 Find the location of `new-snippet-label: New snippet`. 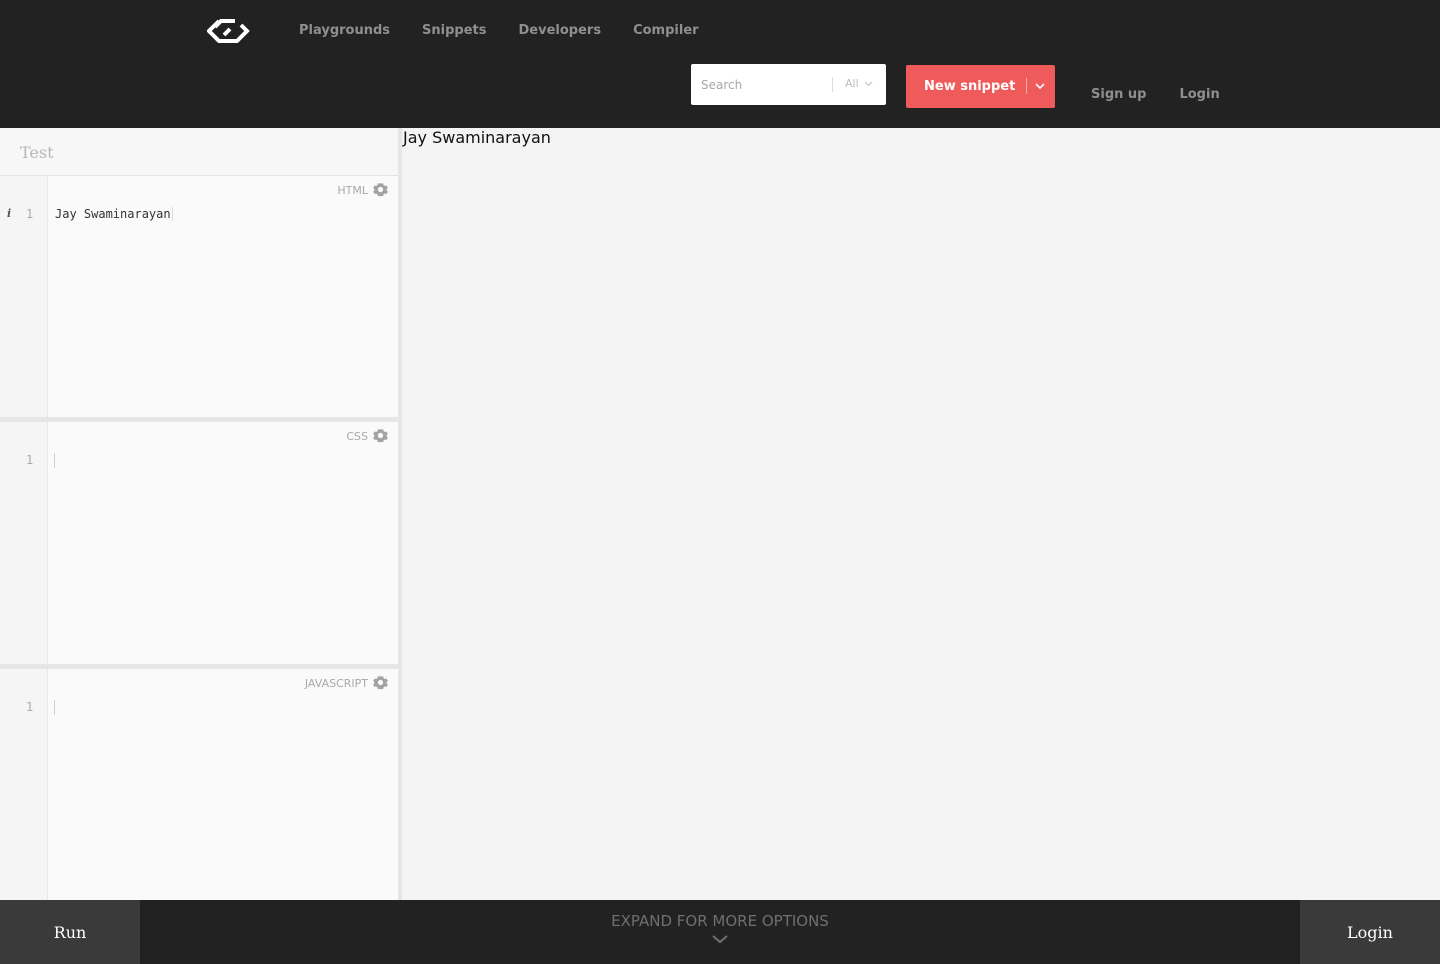

new-snippet-label: New snippet is located at coordinates (970, 86).